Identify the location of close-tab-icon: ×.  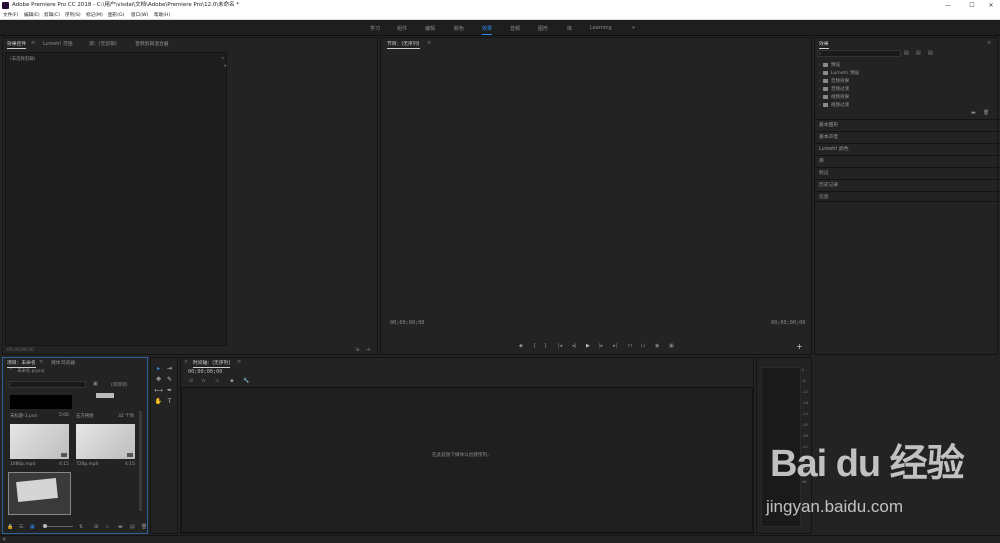
(186, 362).